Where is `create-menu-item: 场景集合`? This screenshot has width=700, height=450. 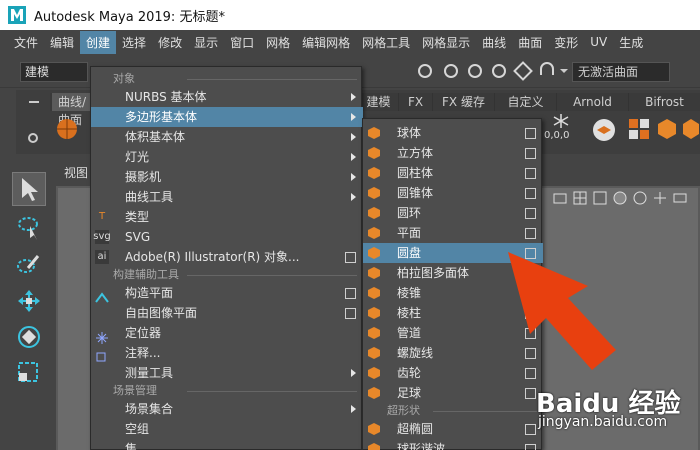 create-menu-item: 场景集合 is located at coordinates (227, 409).